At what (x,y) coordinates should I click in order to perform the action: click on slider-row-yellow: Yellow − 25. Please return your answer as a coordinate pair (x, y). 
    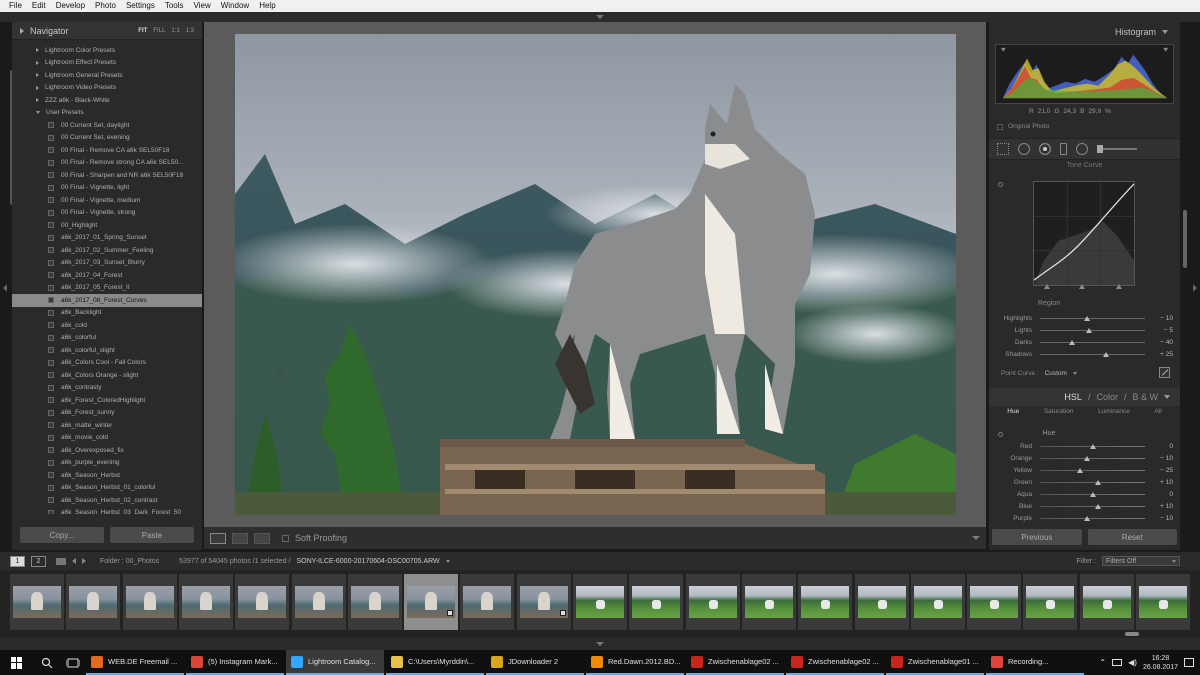
    Looking at the image, I should click on (1084, 470).